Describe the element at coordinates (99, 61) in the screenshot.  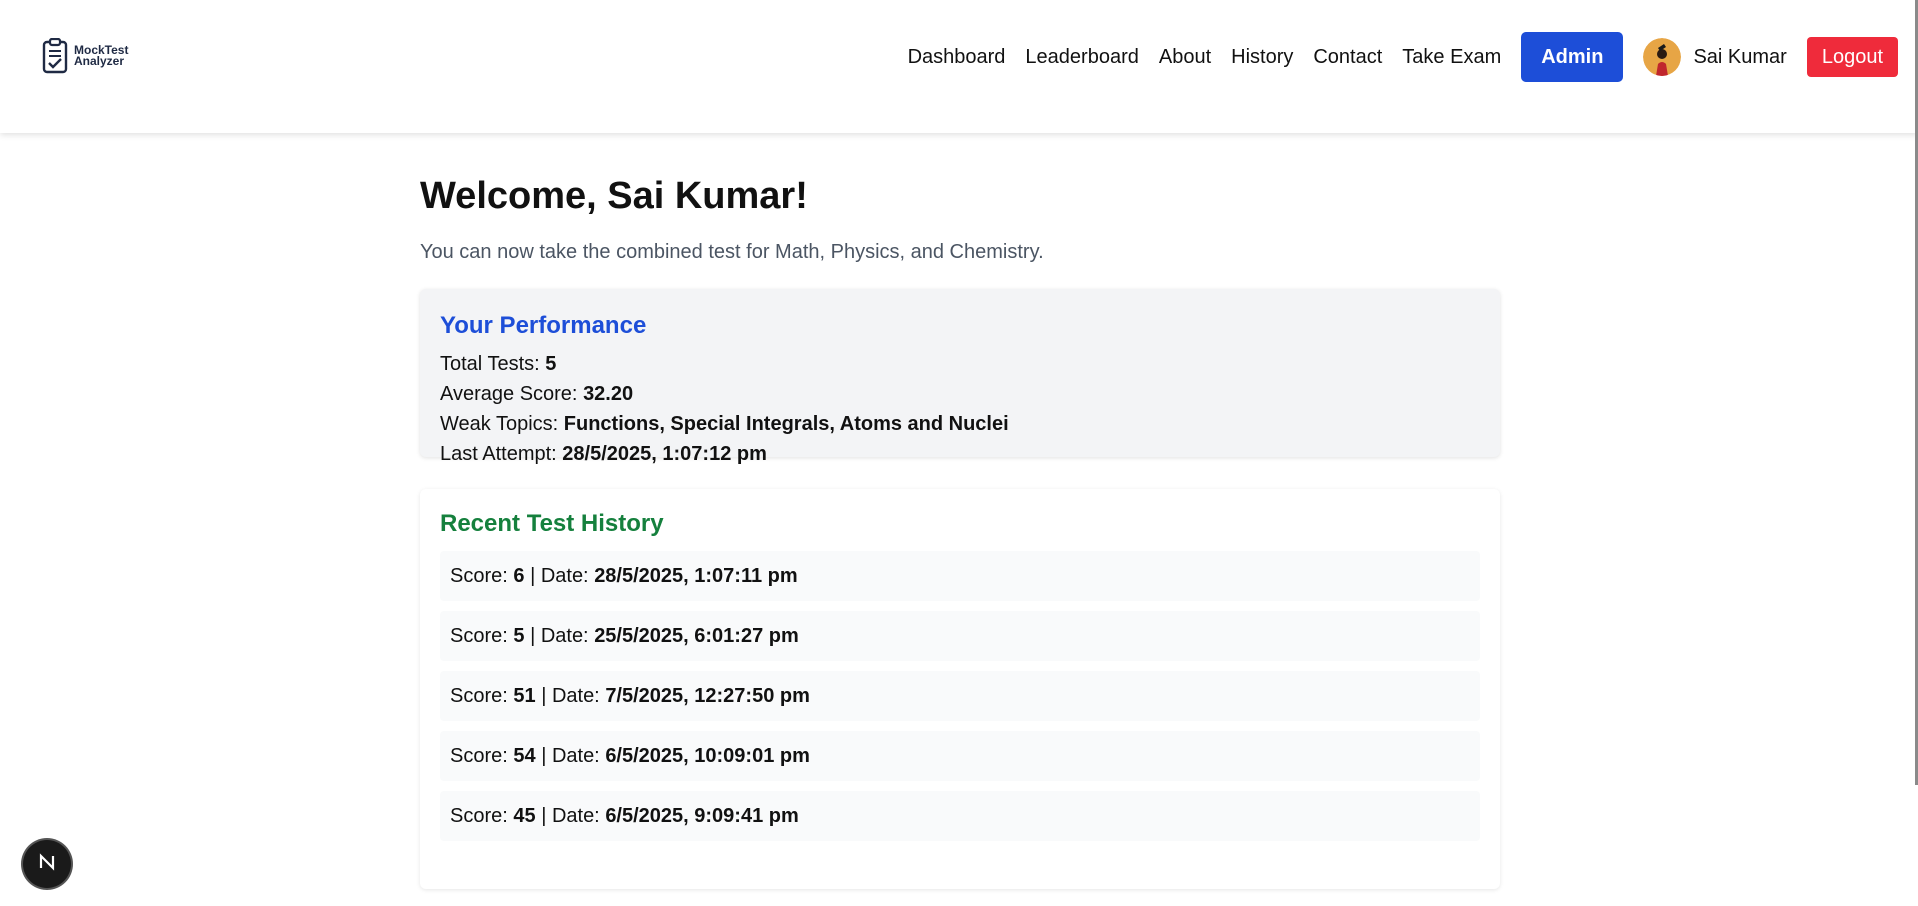
I see `logo-line-2: Analyzer` at that location.